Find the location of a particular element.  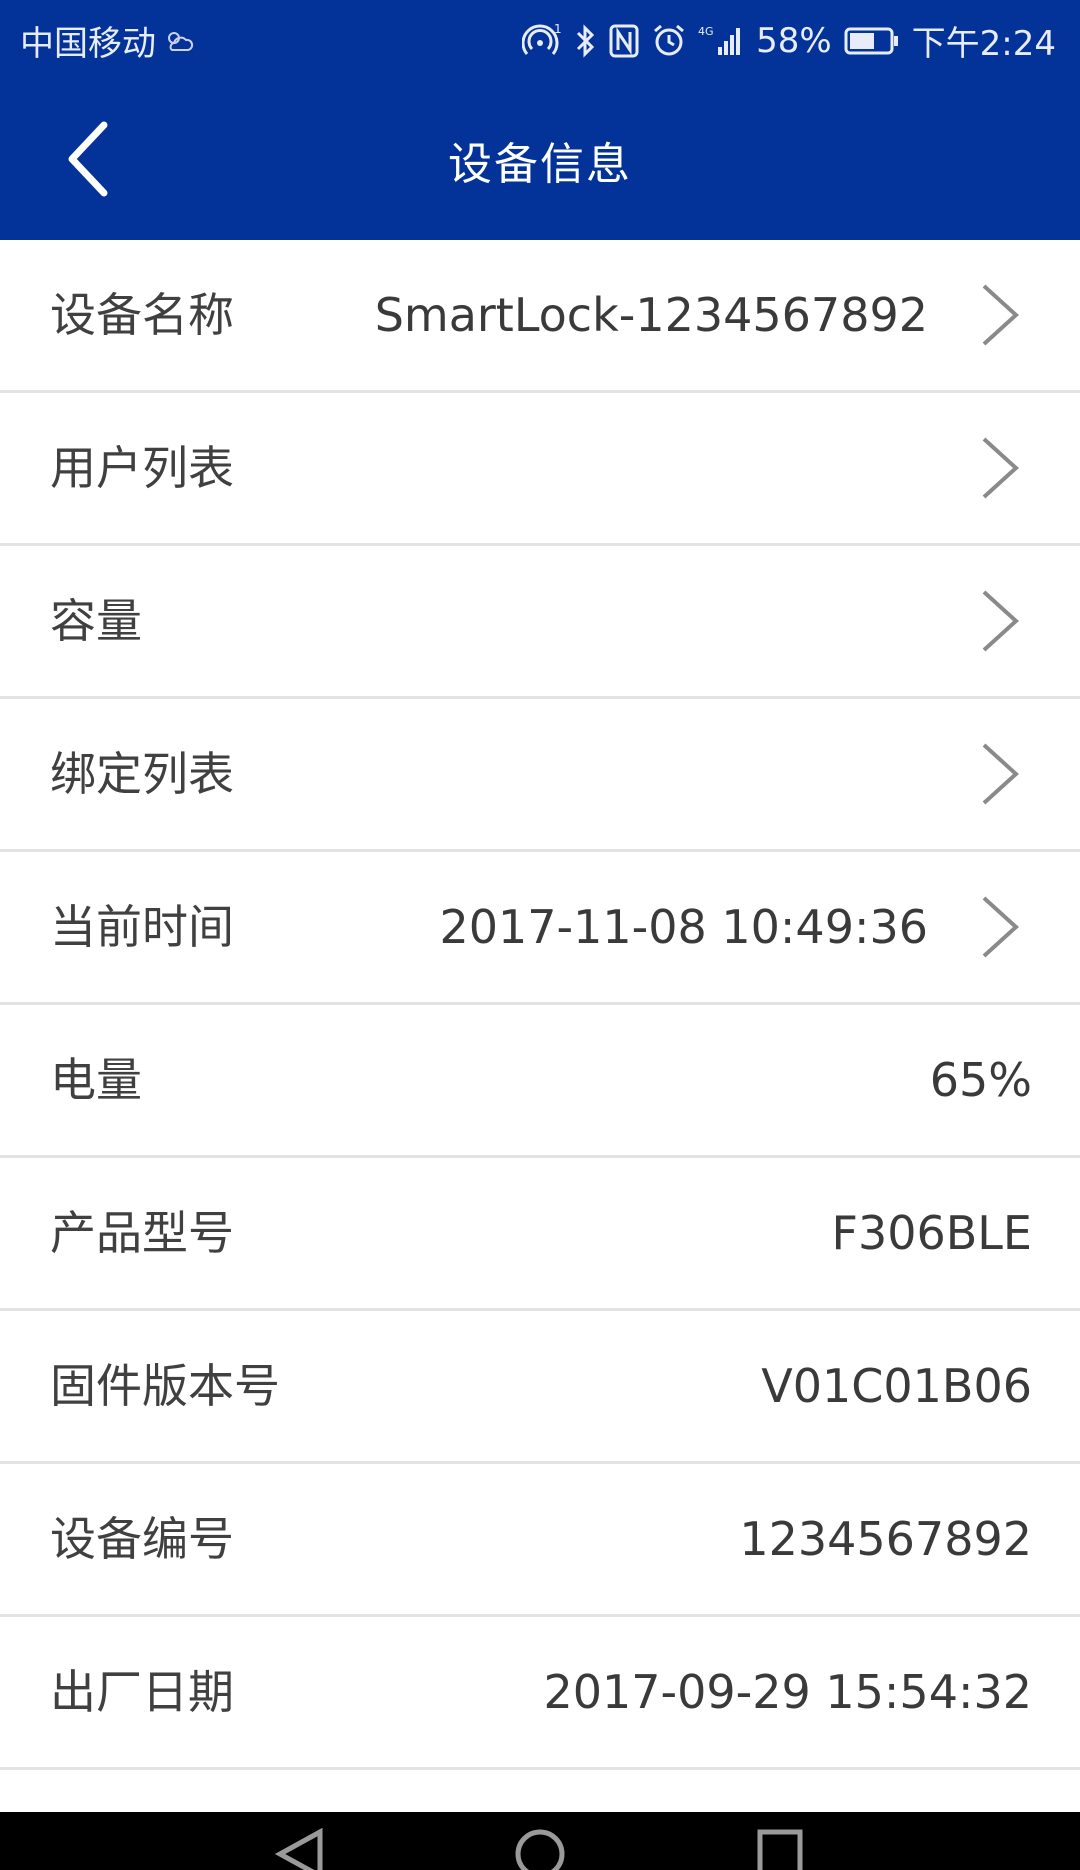

row-battery-level: 电量 65% is located at coordinates (540, 1081).